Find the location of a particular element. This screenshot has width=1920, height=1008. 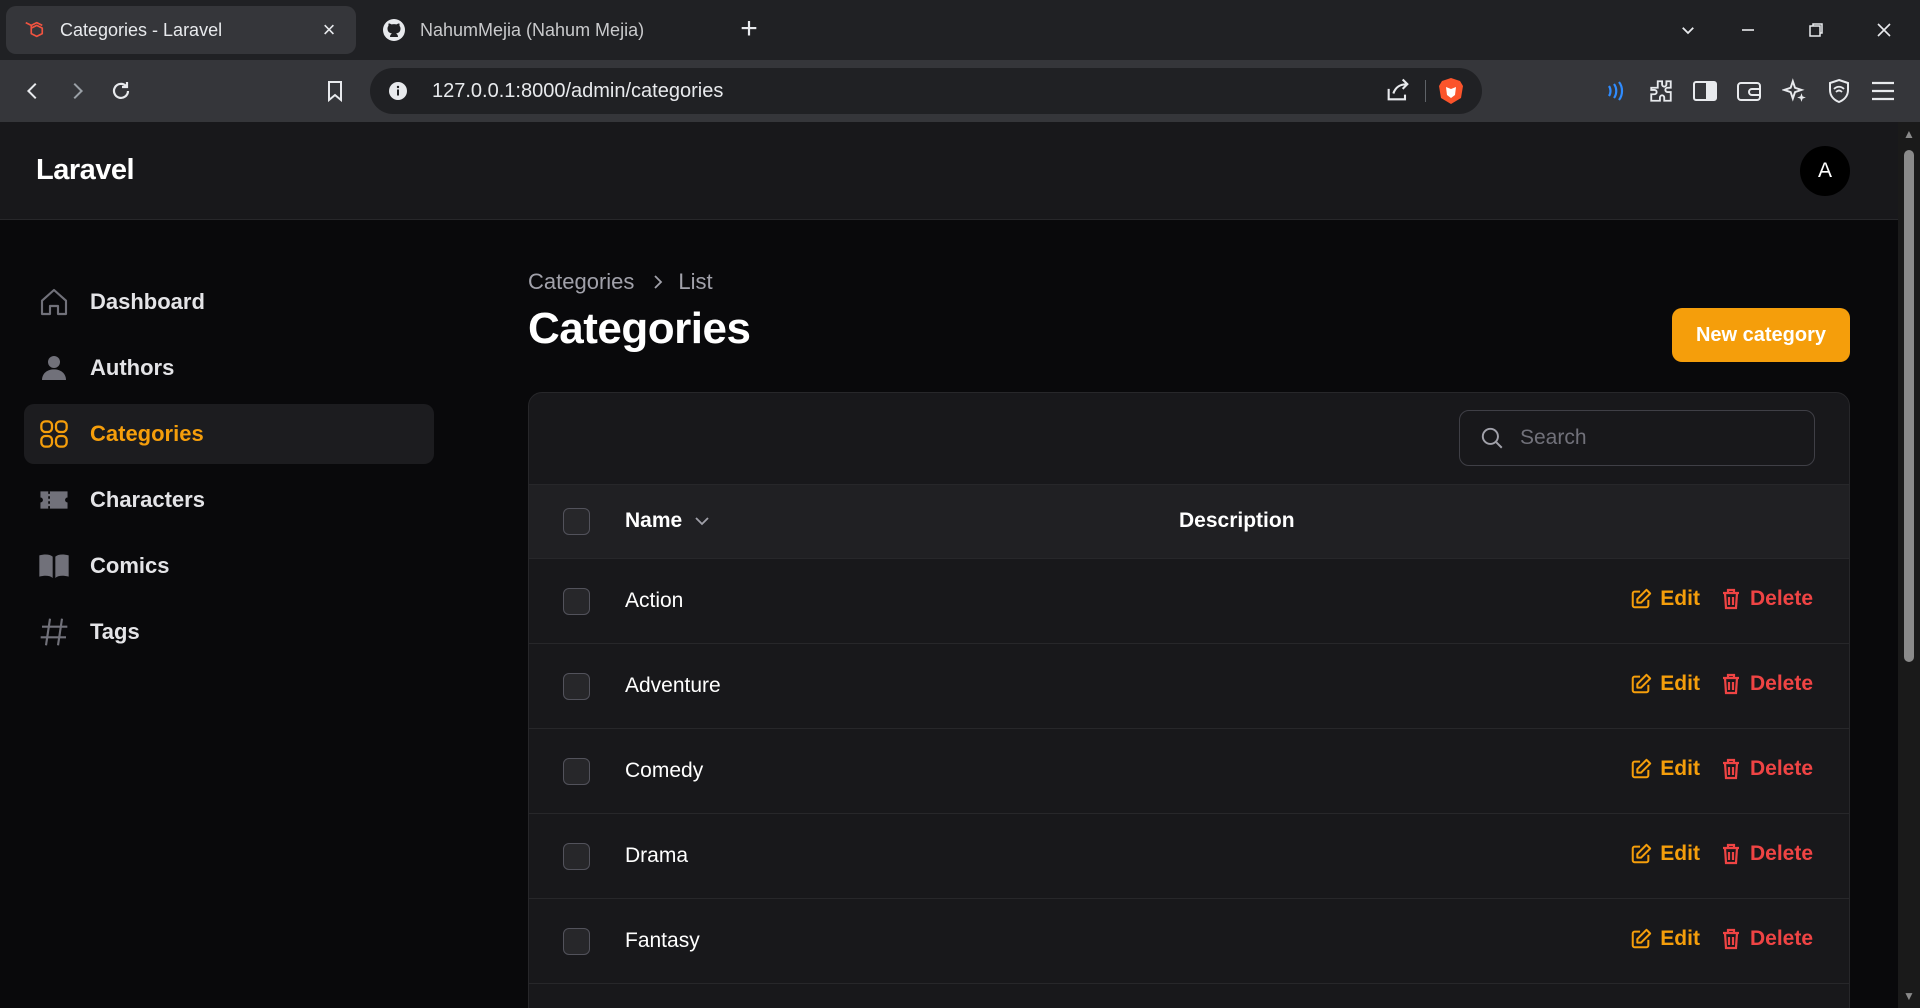

chevron-down-icon is located at coordinates (702, 521).